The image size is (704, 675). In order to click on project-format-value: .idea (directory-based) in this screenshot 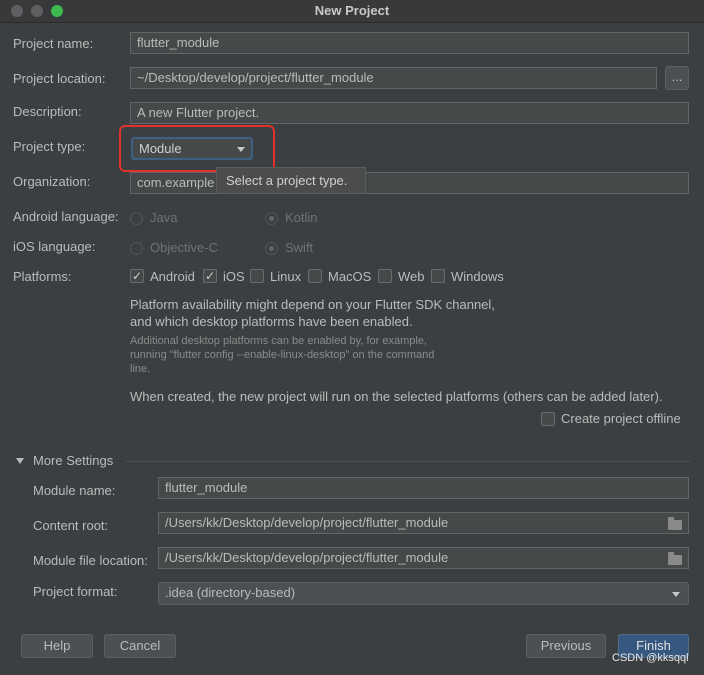, I will do `click(230, 592)`.